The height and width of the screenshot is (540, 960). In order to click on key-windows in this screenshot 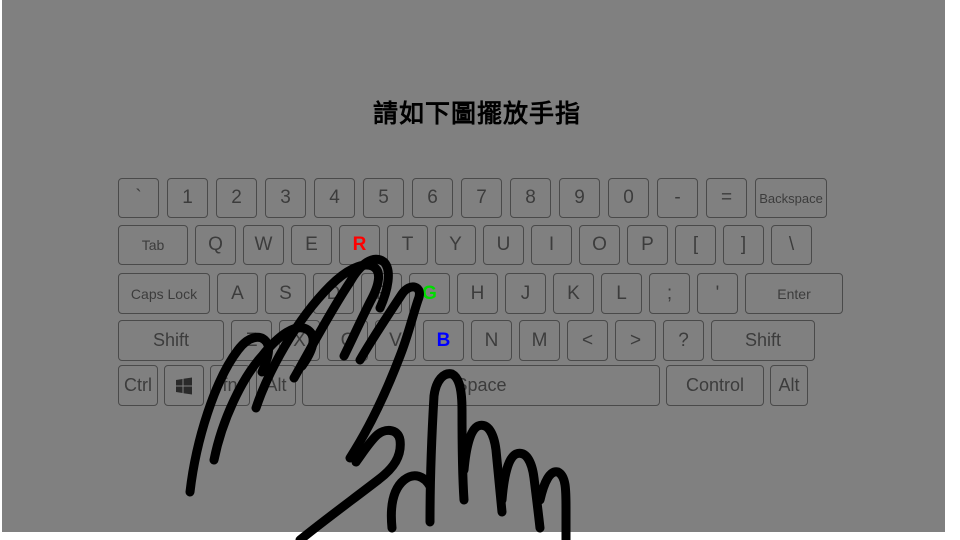, I will do `click(184, 385)`.